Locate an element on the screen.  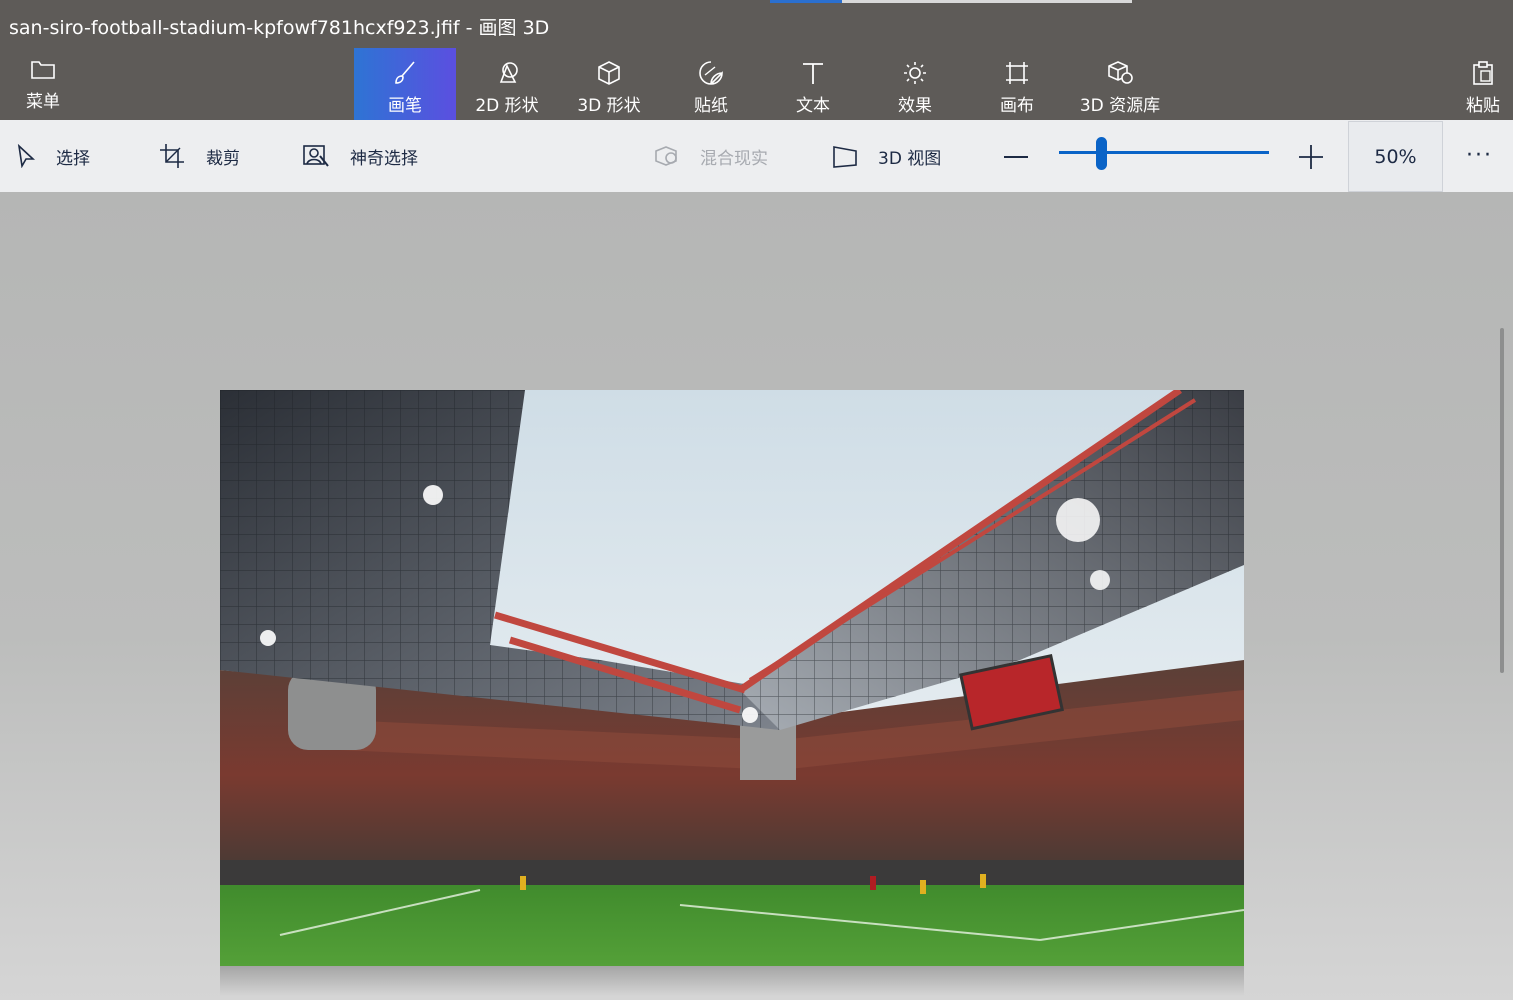
magic-select-label: 神奇选择 is located at coordinates (384, 158).